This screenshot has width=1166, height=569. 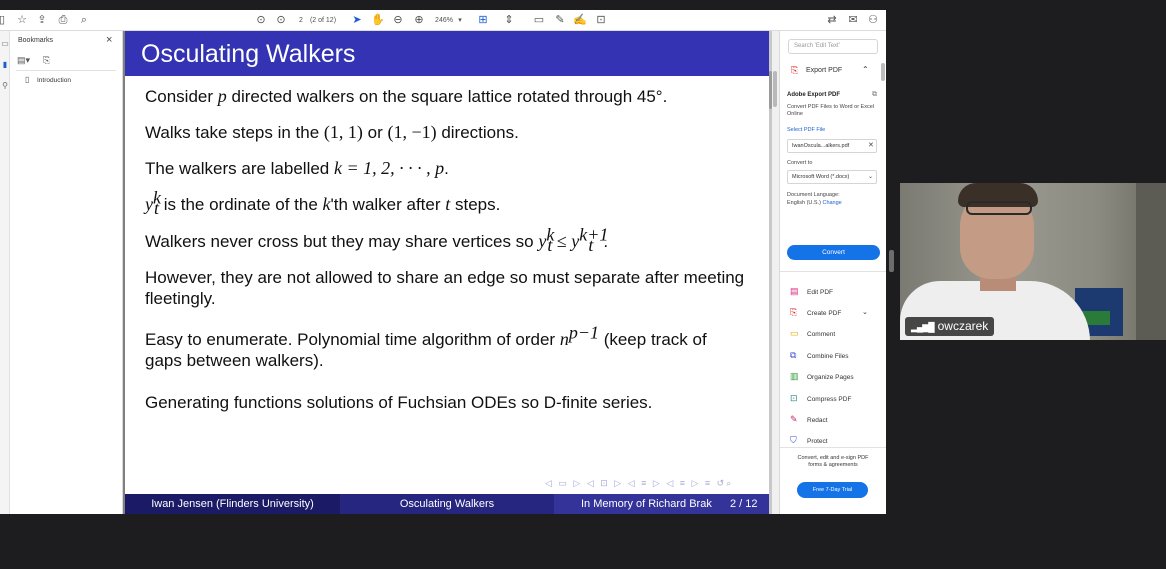 I want to click on bookmarks-panel: Bookmarks × ▤▾ ⎘ ▯ Introduction, so click(x=66, y=272).